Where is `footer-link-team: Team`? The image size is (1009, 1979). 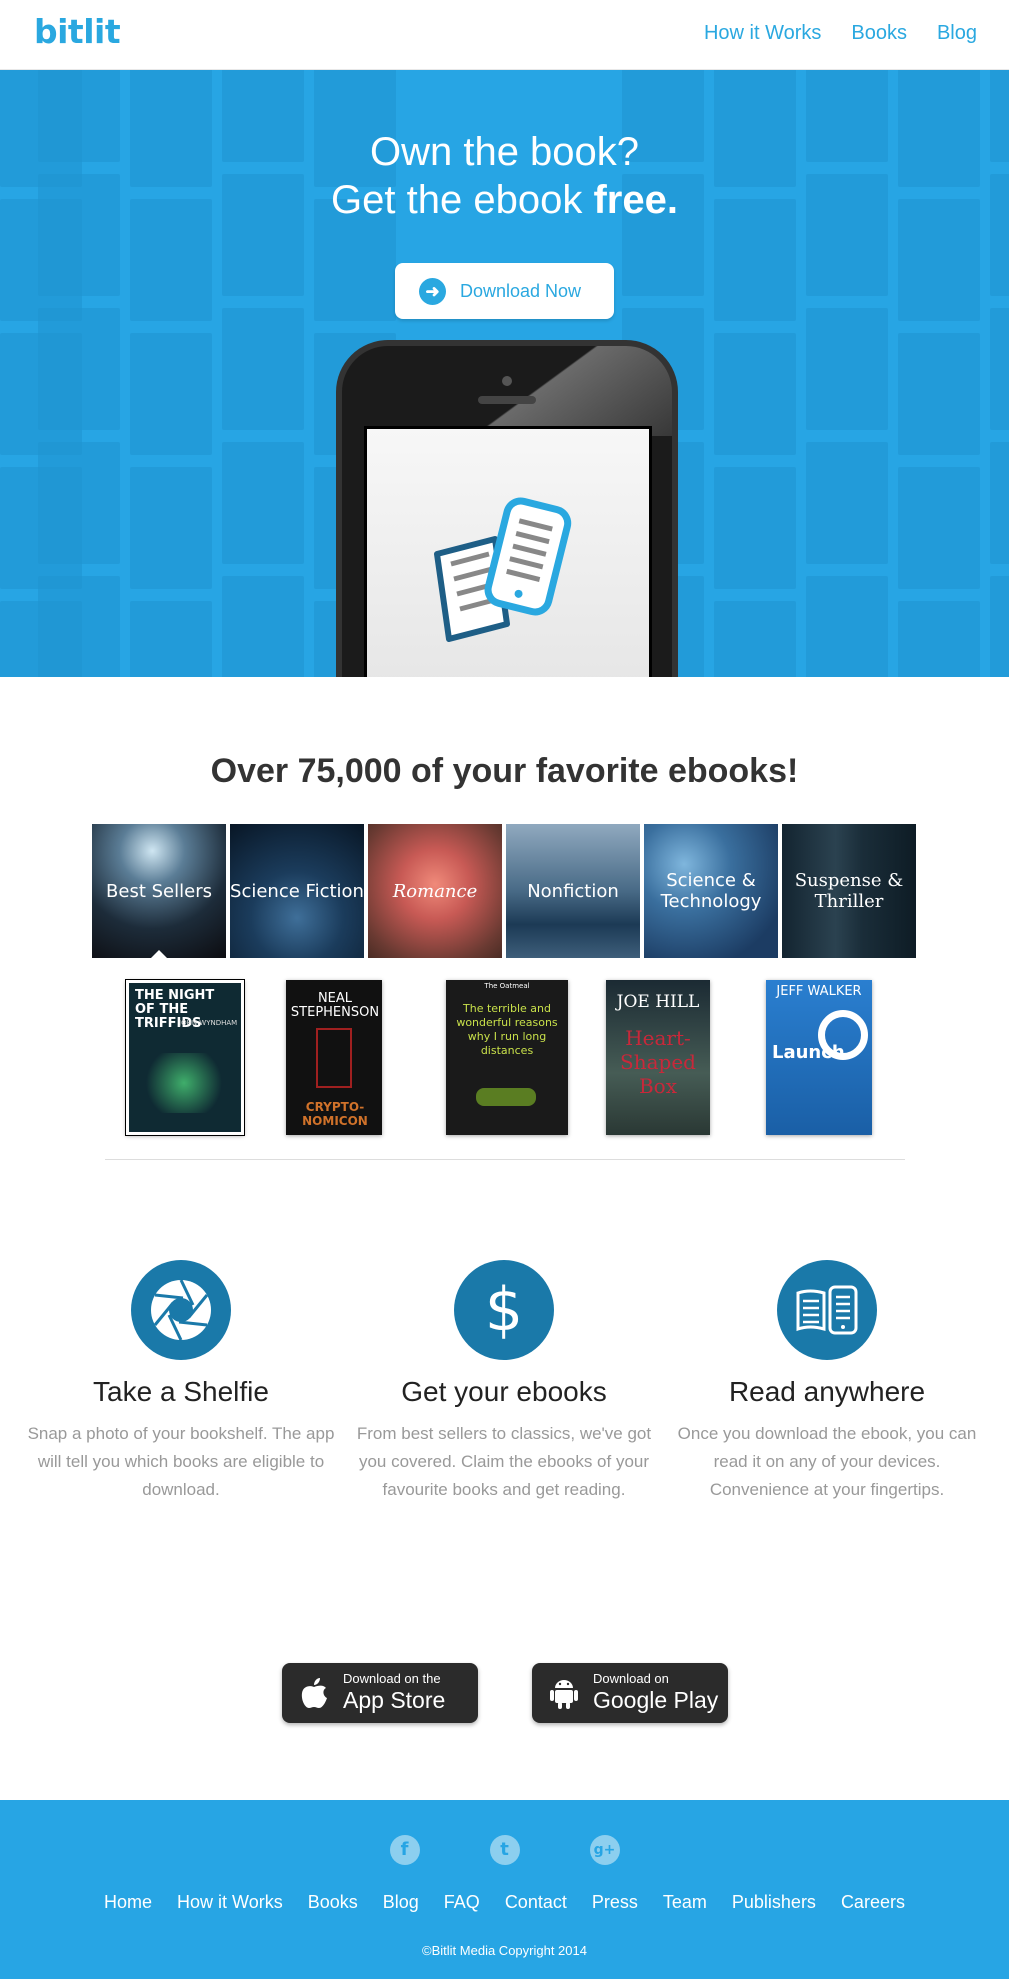 footer-link-team: Team is located at coordinates (685, 1902).